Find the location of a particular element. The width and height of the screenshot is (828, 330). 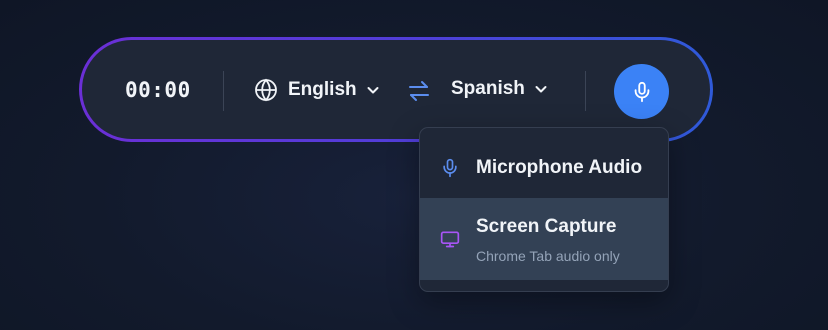

menu-item-screen-capture: Screen Capture Chrome Tab audio only is located at coordinates (544, 239).